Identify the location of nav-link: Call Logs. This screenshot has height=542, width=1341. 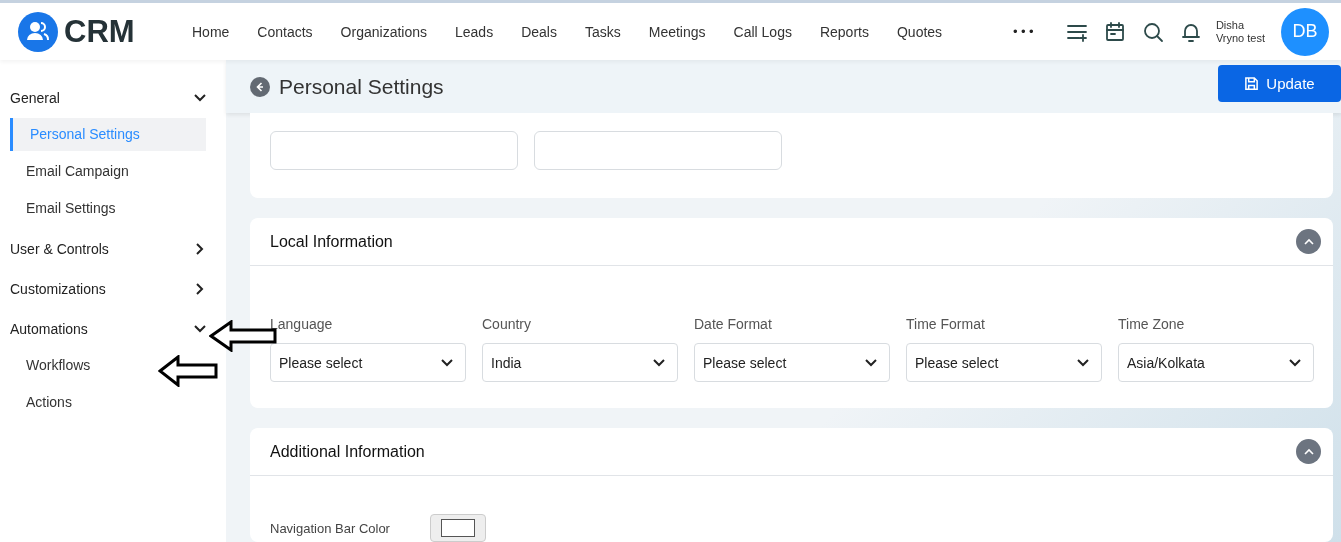
(762, 31).